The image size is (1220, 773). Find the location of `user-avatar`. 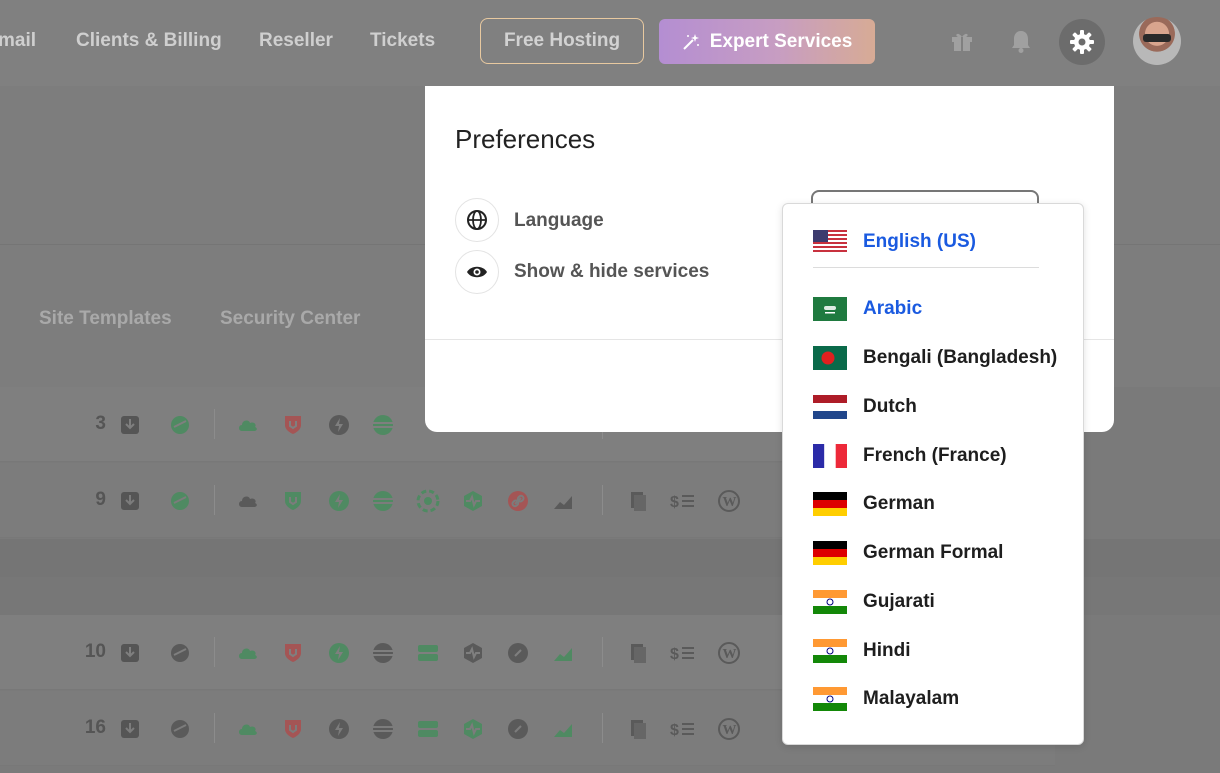

user-avatar is located at coordinates (1157, 41).